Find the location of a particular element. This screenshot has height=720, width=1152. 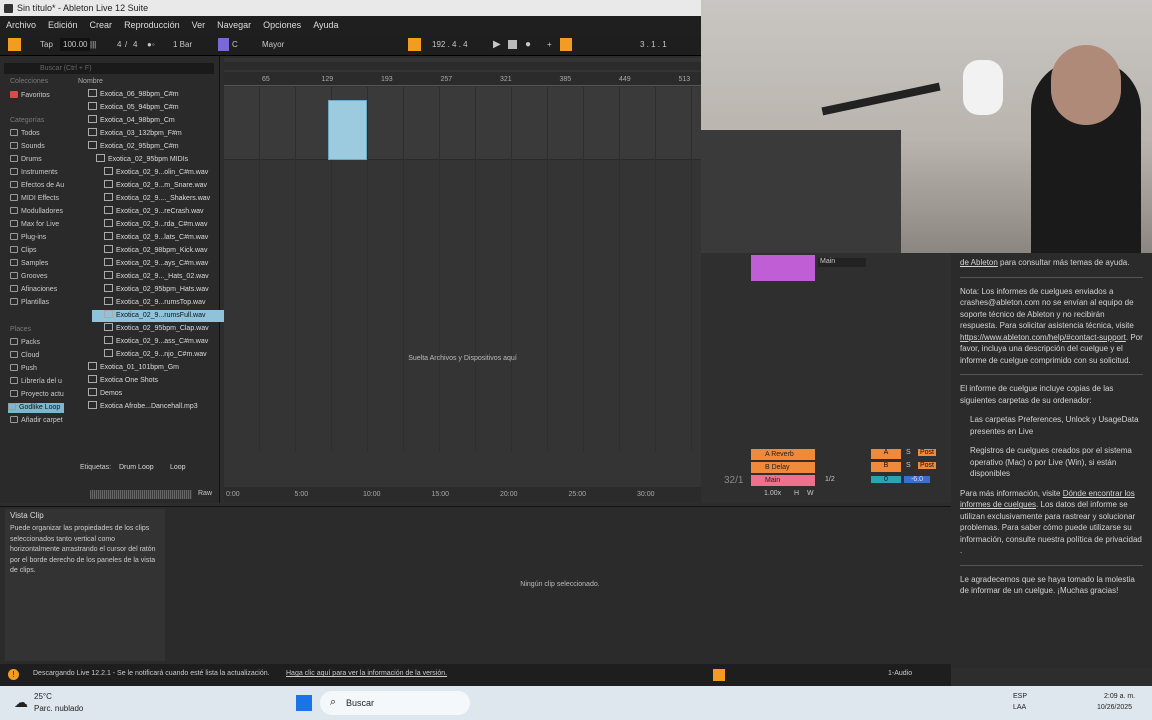

browser-file-item: Exotica_02_95bpm MIDIs is located at coordinates (136, 160).